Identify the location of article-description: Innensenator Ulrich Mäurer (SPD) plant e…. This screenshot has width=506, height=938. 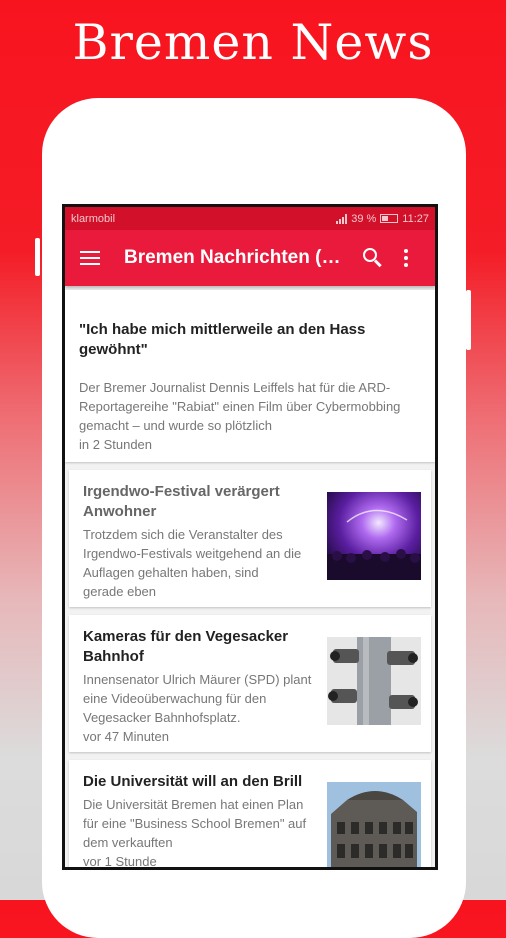
(197, 698).